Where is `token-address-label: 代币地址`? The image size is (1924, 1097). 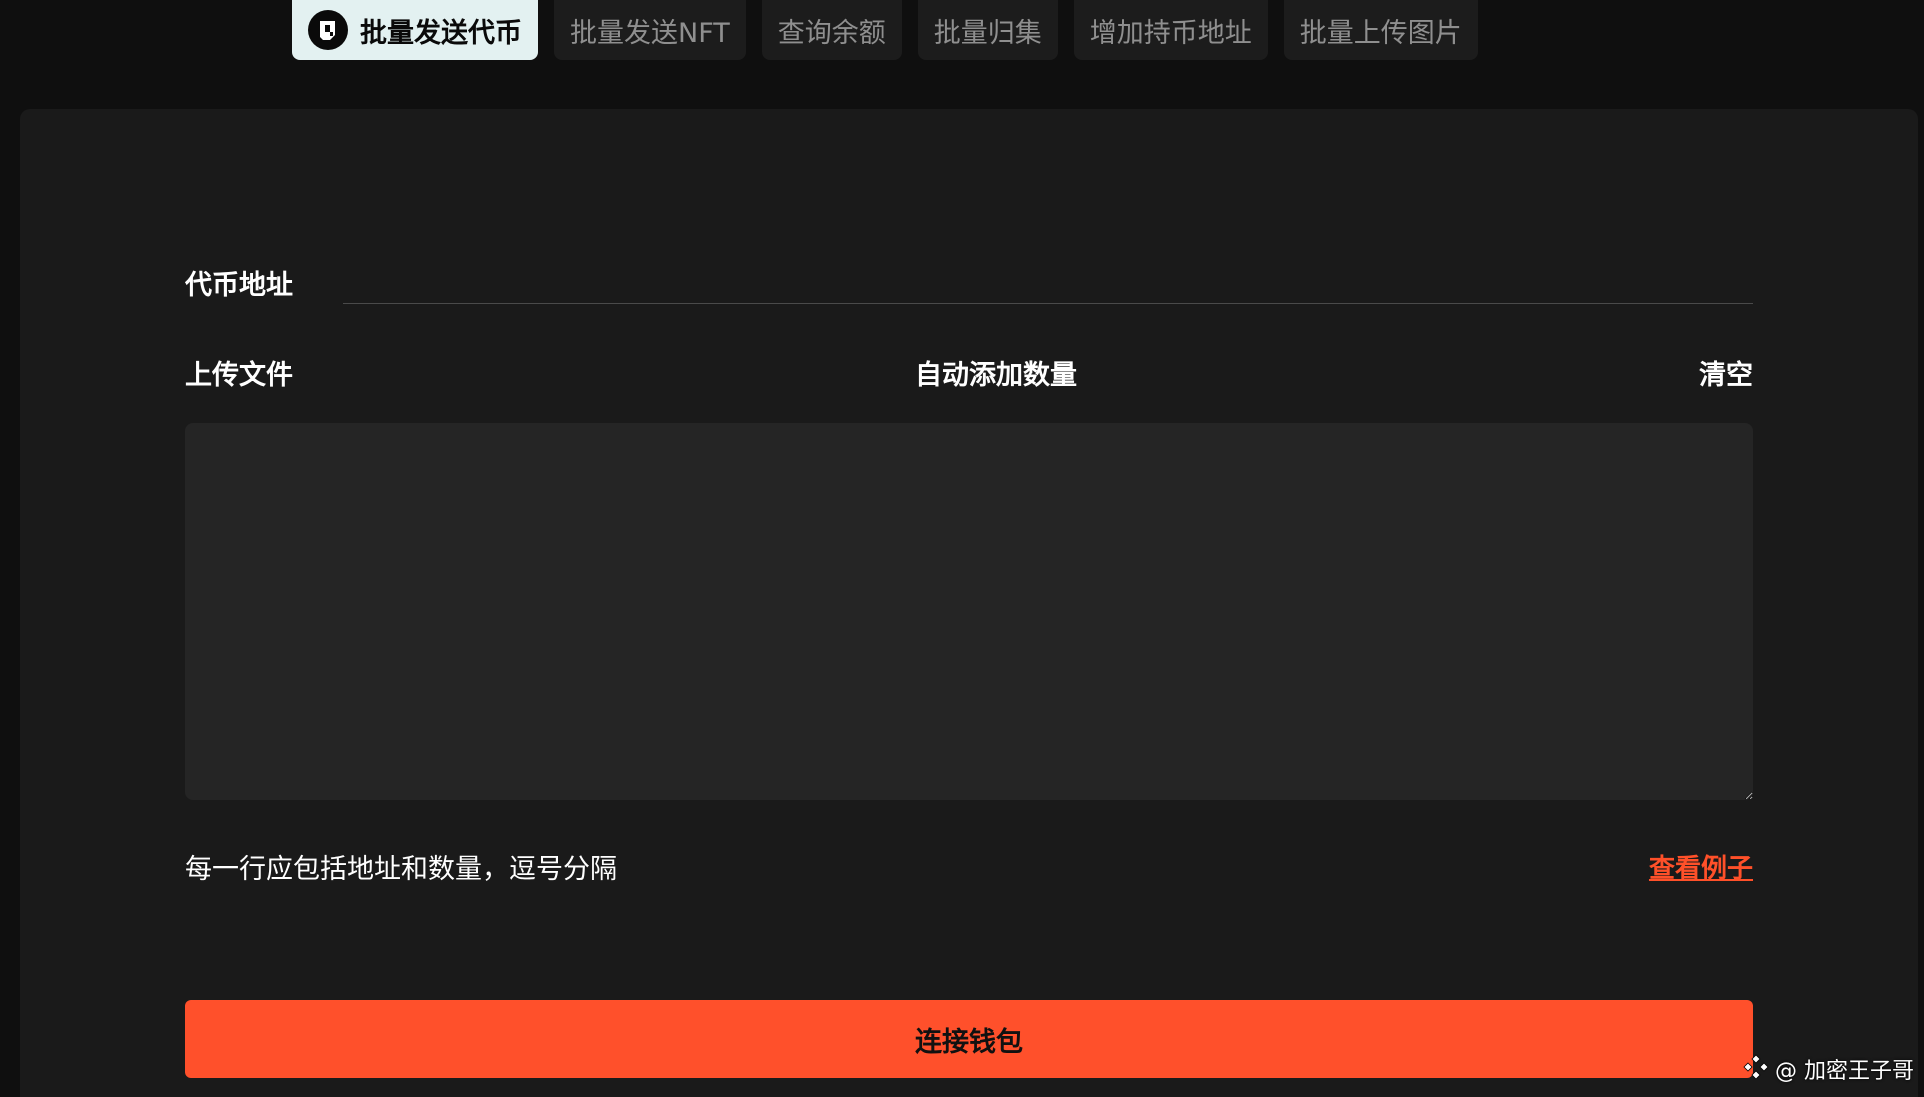
token-address-label: 代币地址 is located at coordinates (239, 285).